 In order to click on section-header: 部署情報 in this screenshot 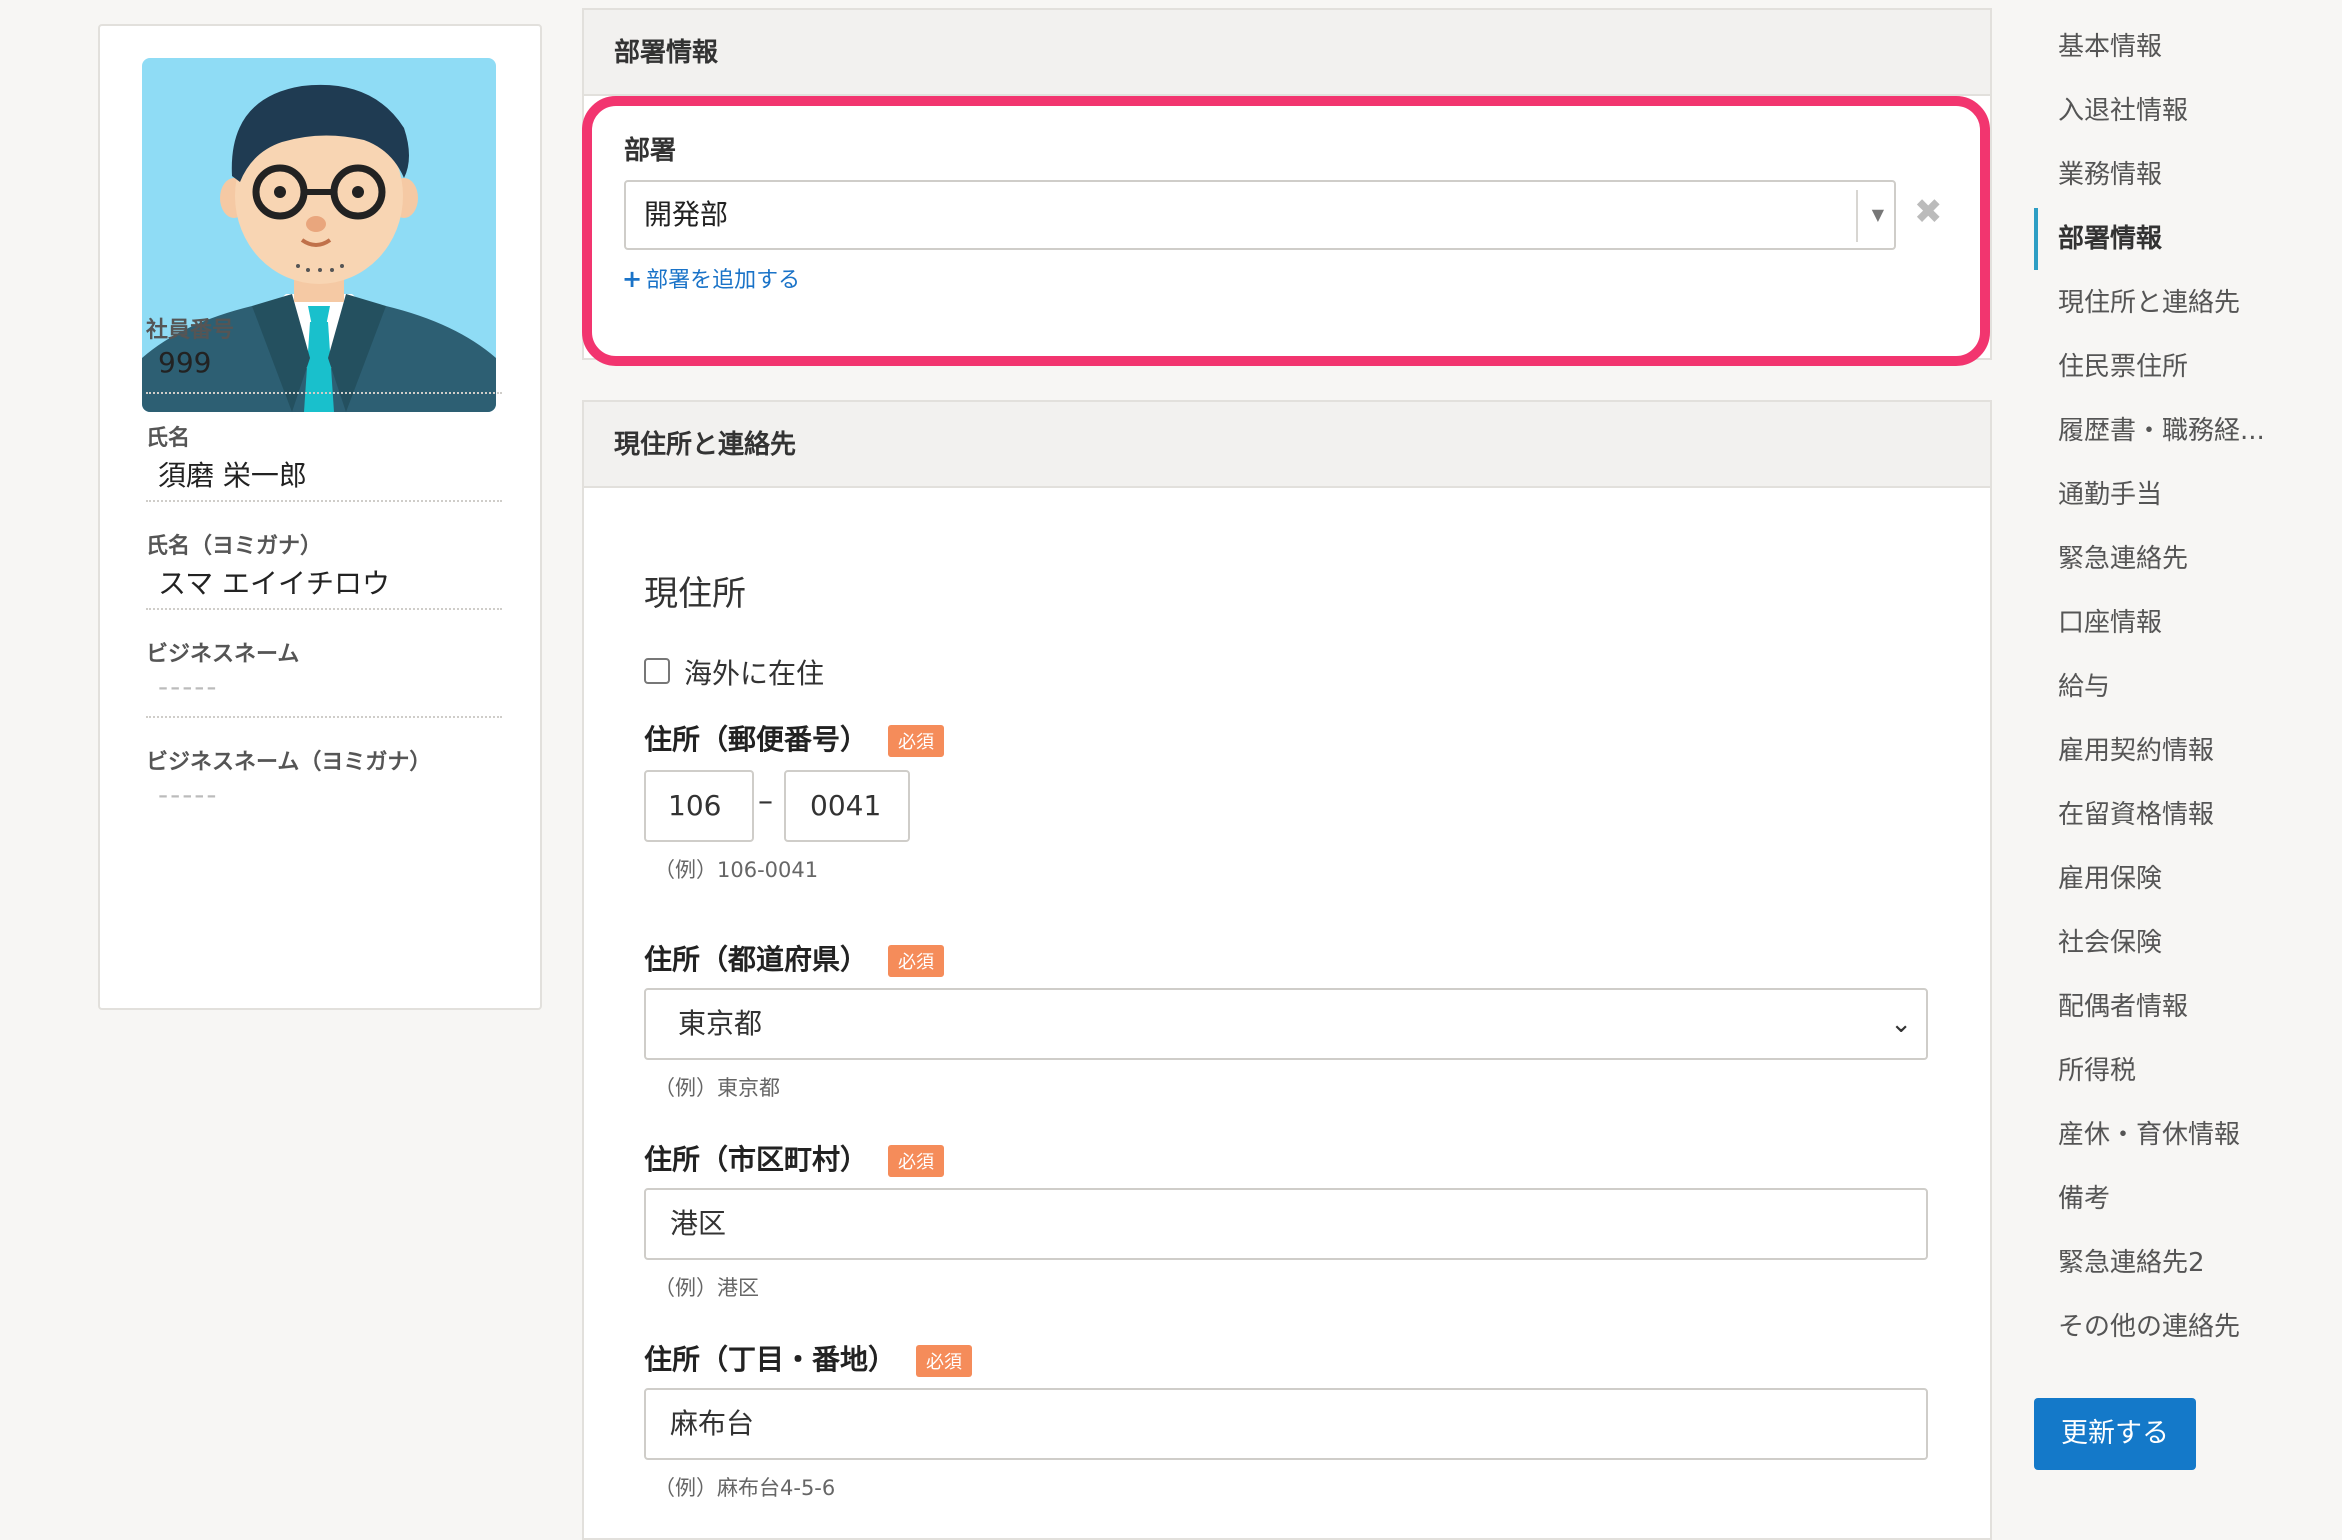, I will do `click(1287, 53)`.